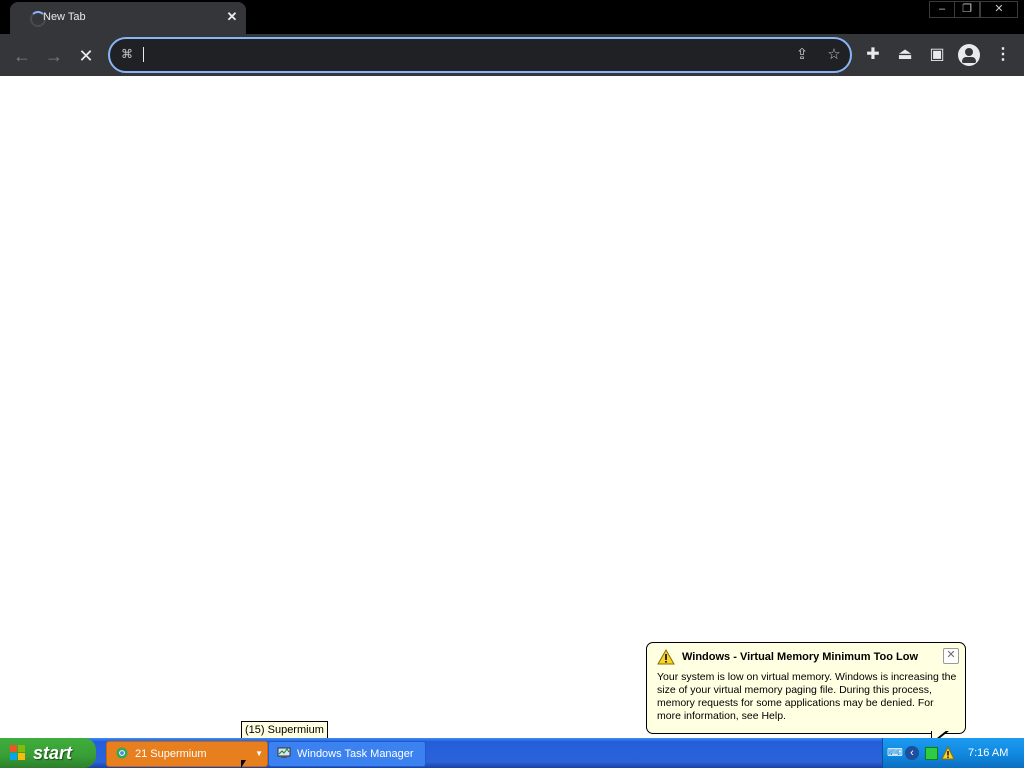 The width and height of the screenshot is (1024, 768). What do you see at coordinates (143, 54) in the screenshot?
I see `text-caret` at bounding box center [143, 54].